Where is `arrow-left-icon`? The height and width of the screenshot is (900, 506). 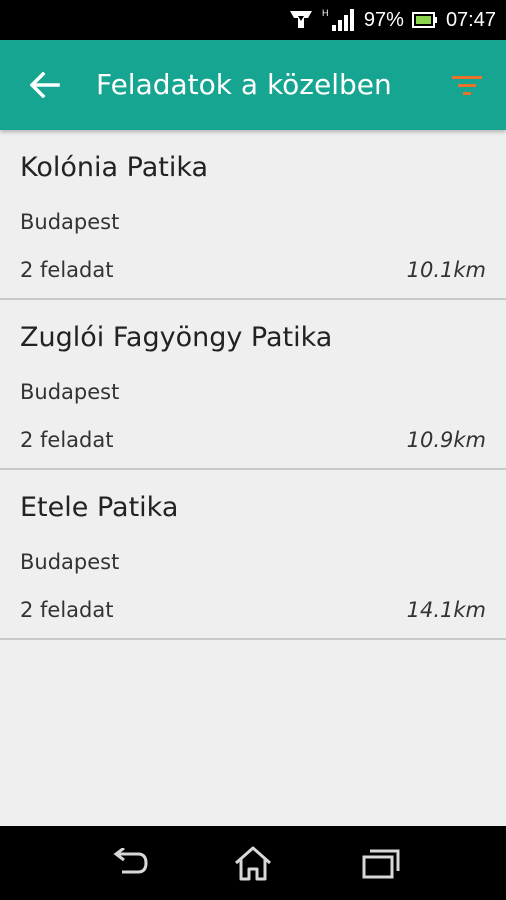 arrow-left-icon is located at coordinates (45, 85).